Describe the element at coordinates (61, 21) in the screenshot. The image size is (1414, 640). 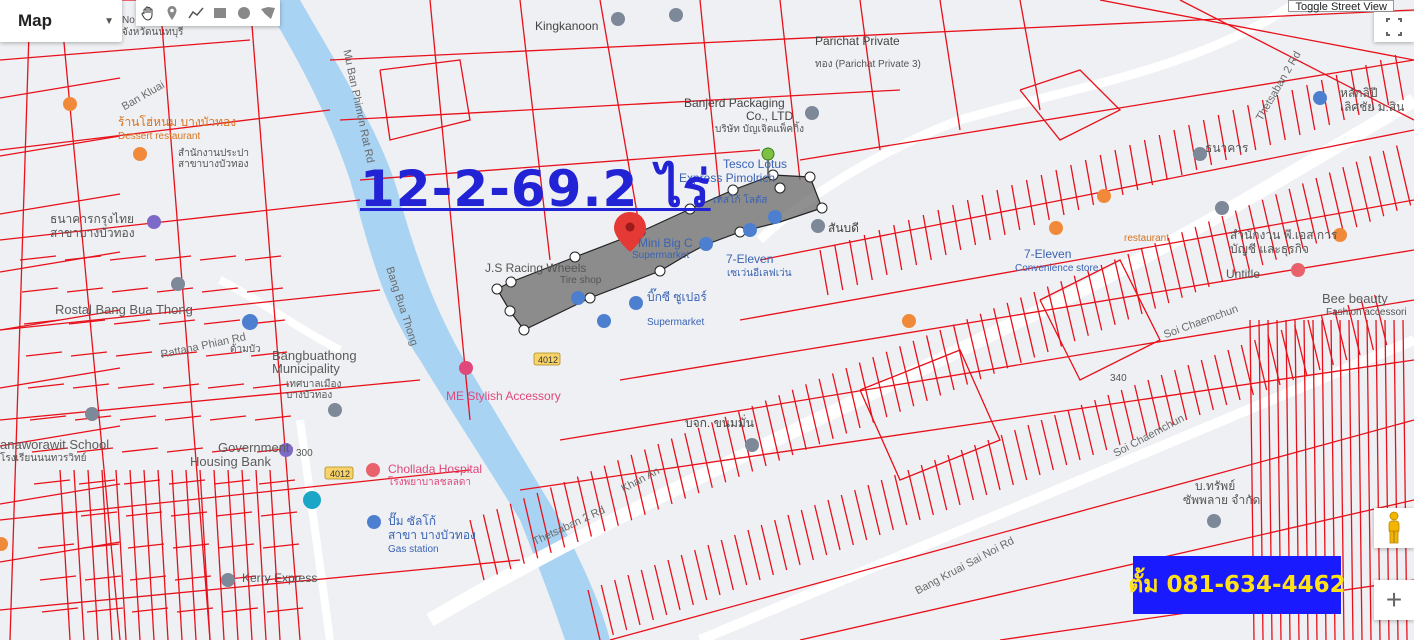
I see `map-type-dropdown: Map ▼` at that location.